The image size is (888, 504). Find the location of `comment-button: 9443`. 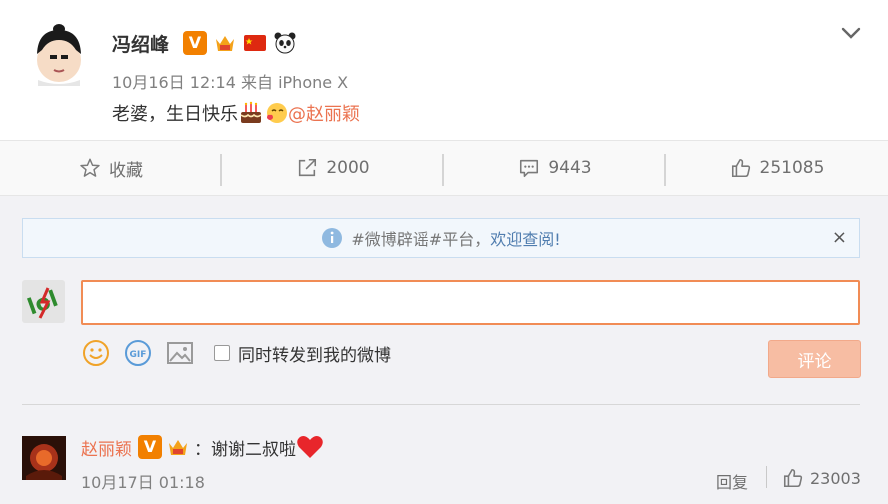

comment-button: 9443 is located at coordinates (555, 168).